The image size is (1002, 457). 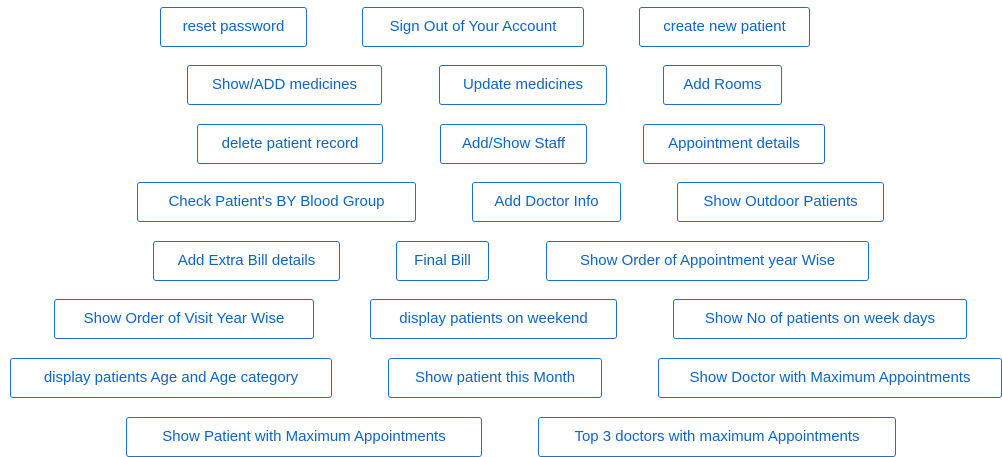 What do you see at coordinates (495, 378) in the screenshot?
I see `patient-this-month-button: Show patient this Month` at bounding box center [495, 378].